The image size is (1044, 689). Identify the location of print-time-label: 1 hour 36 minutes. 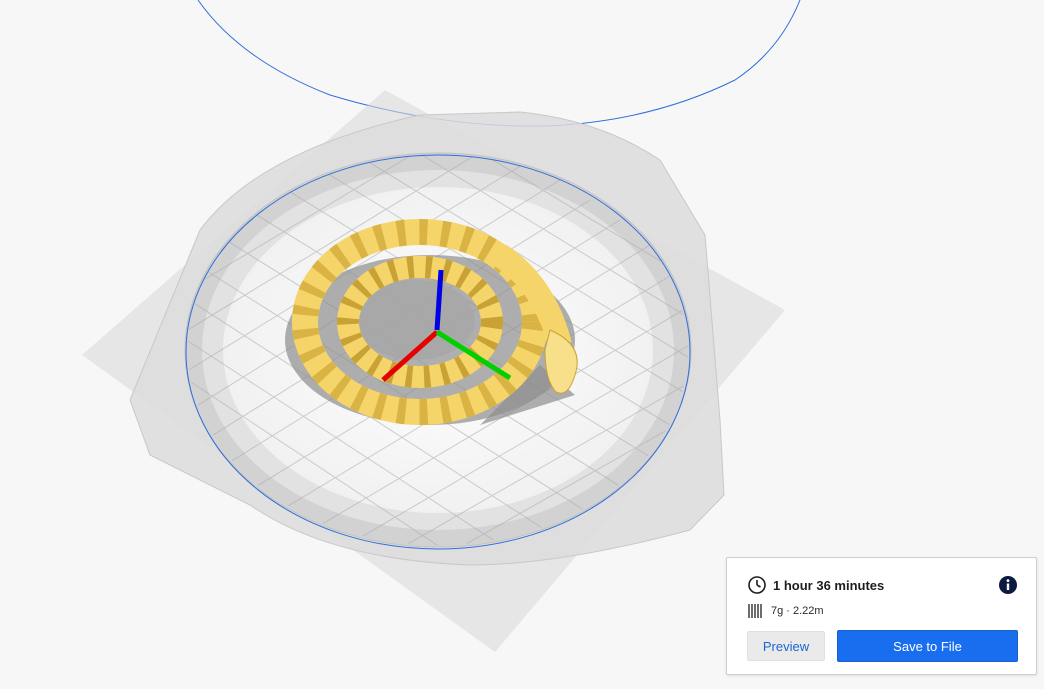
(829, 585).